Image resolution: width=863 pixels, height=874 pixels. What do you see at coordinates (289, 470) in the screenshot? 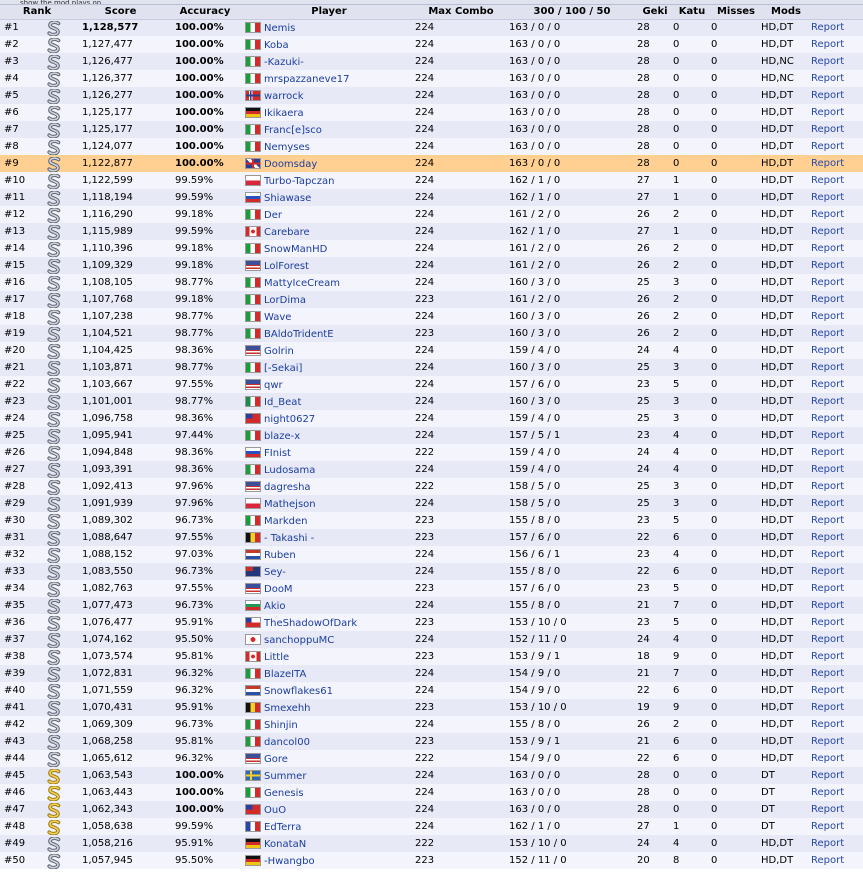
I see `player-link: Ludosama` at bounding box center [289, 470].